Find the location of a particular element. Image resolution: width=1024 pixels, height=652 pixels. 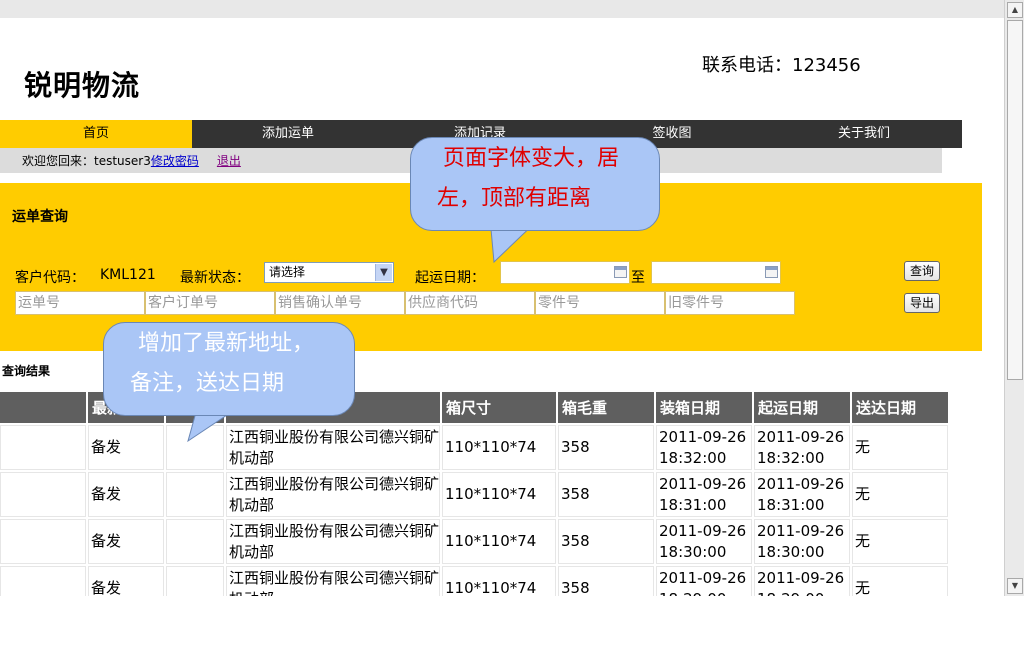

change-password-link: 修改密码 is located at coordinates (175, 161).